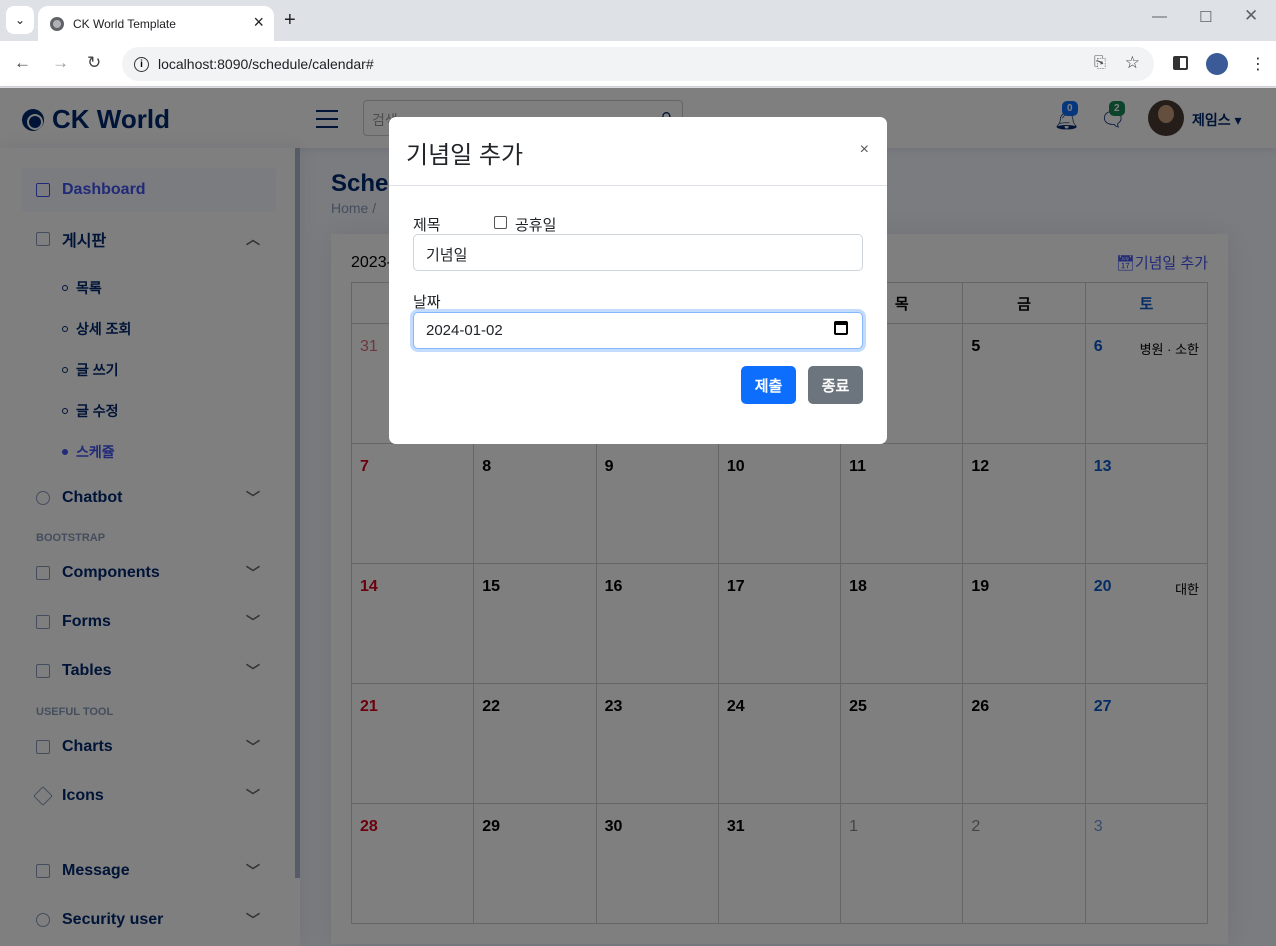 The image size is (1276, 946). What do you see at coordinates (841, 328) in the screenshot?
I see `calendar-picker-icon` at bounding box center [841, 328].